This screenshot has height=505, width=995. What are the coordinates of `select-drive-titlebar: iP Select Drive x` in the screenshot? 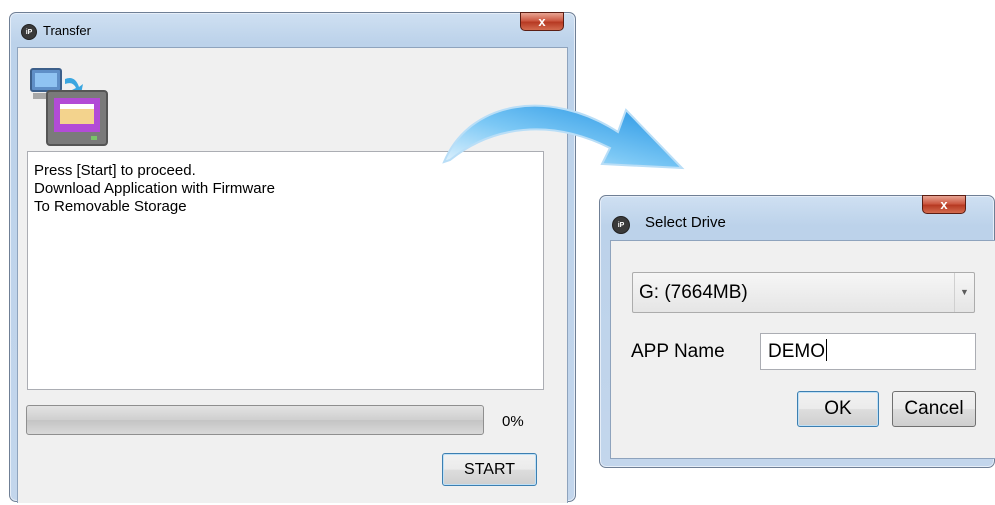 It's located at (797, 214).